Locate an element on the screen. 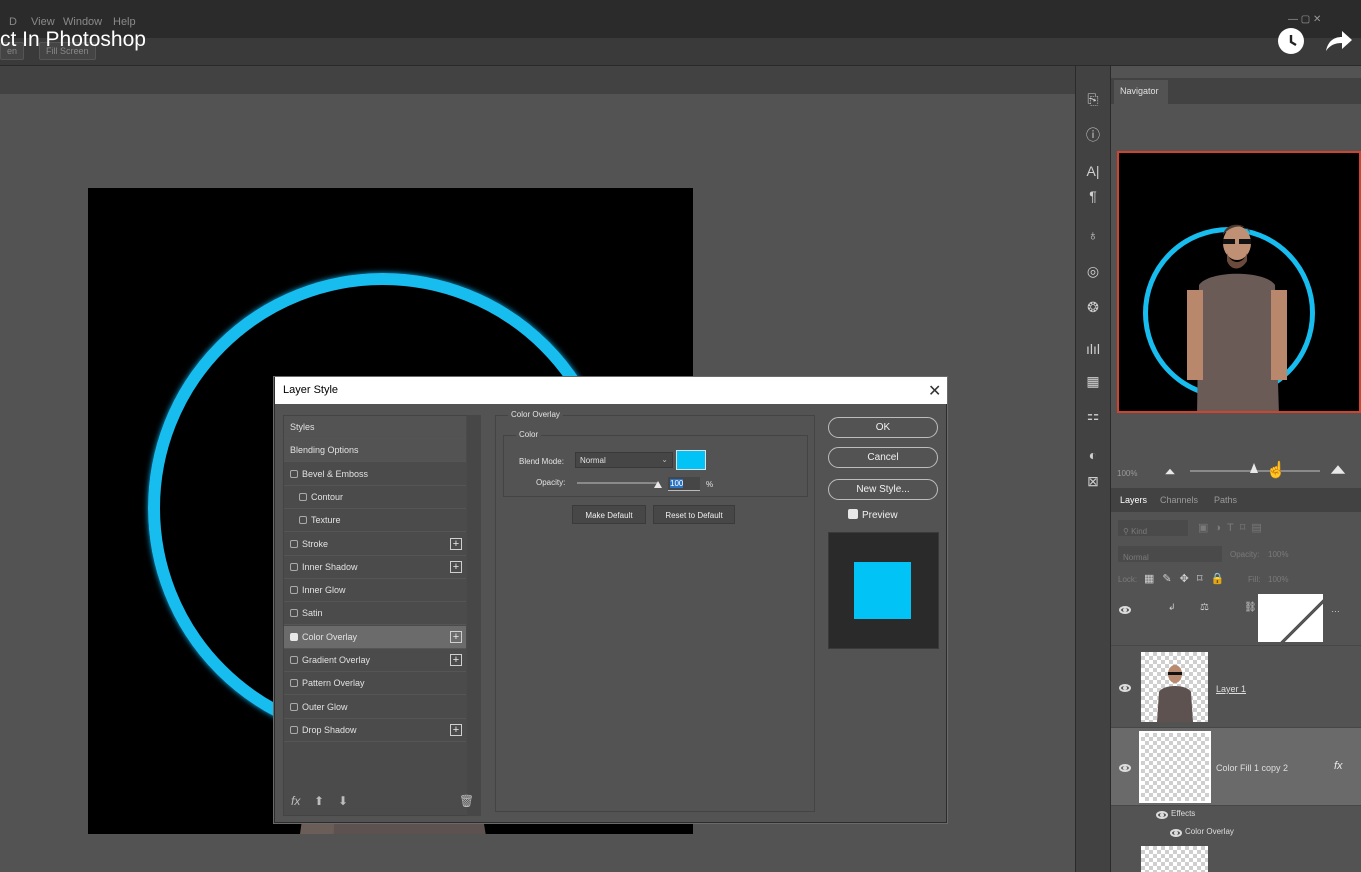  trash-icon: 🗑 is located at coordinates (466, 801).